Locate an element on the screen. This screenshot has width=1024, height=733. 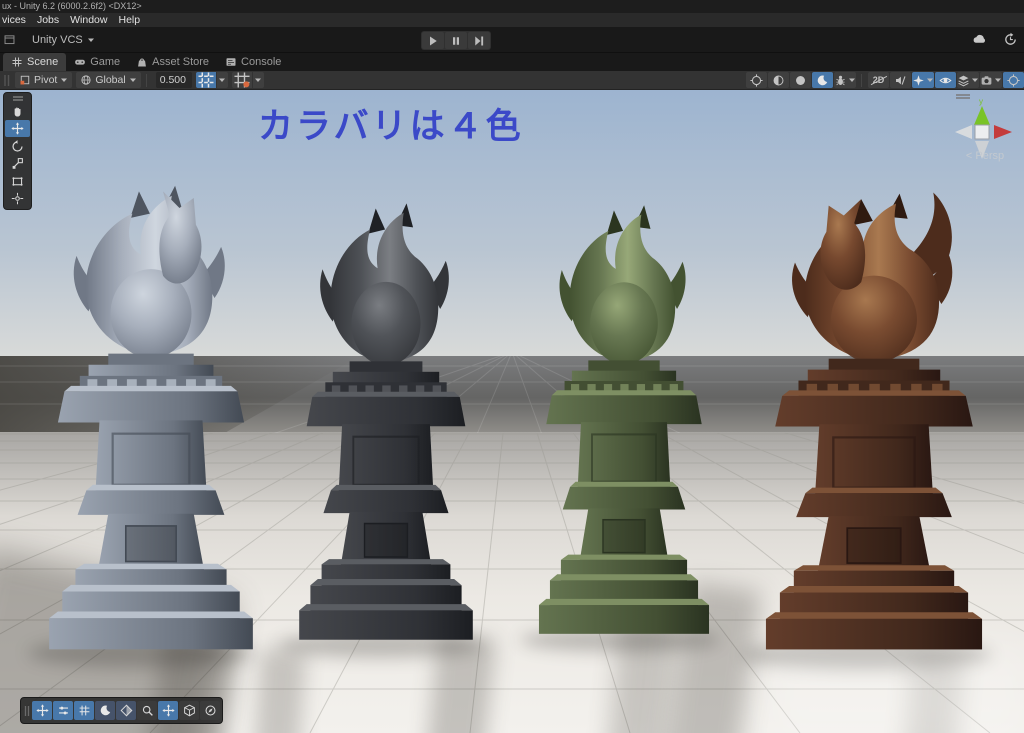
overlay-bottom-bar is located at coordinates (121, 710).